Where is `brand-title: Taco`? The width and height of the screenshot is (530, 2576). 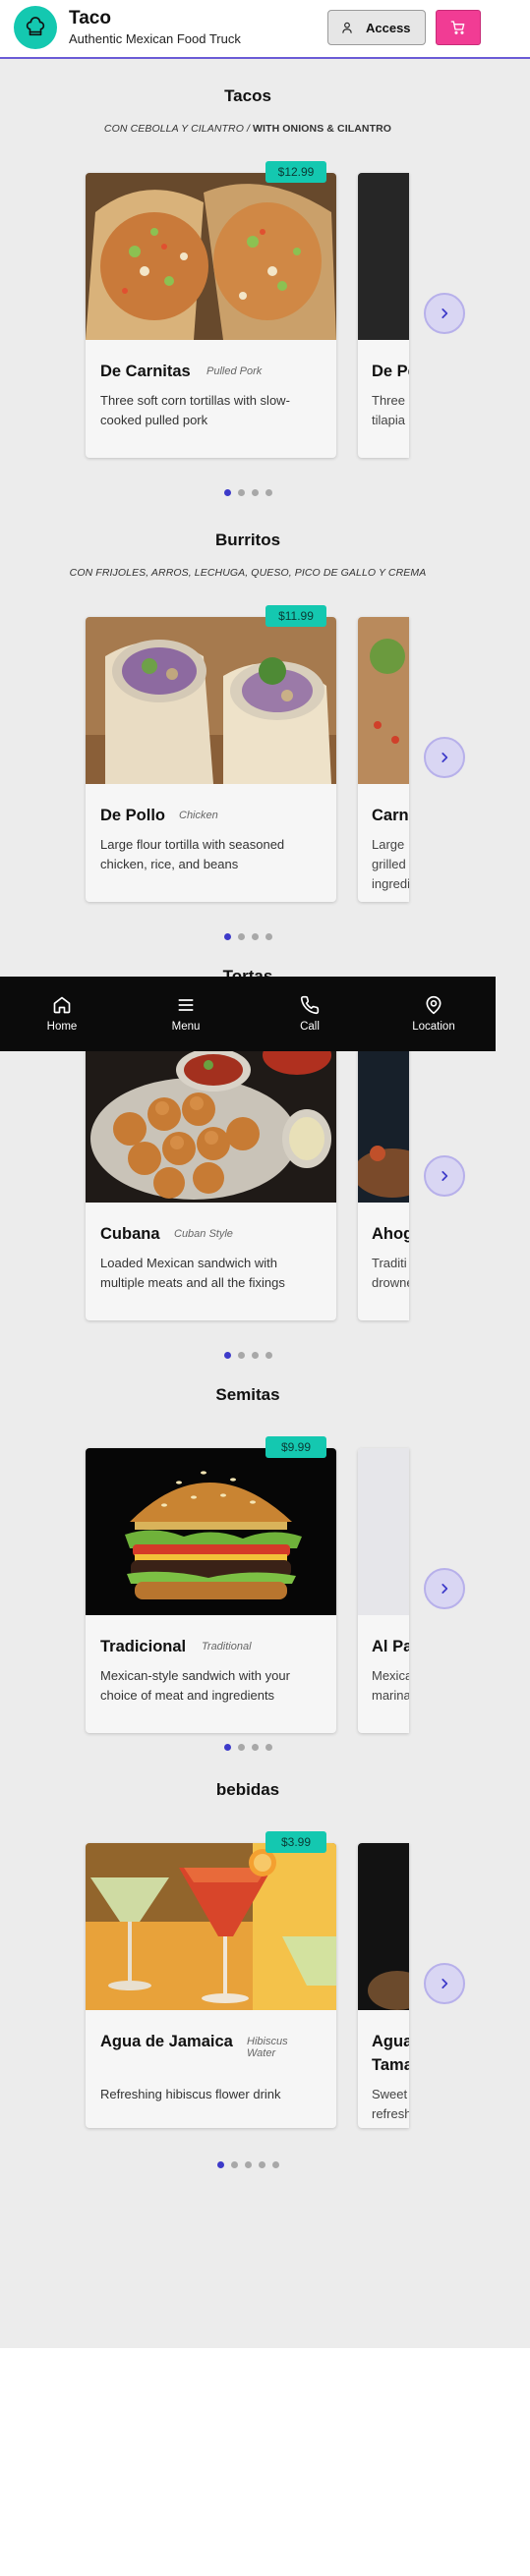
brand-title: Taco is located at coordinates (90, 18).